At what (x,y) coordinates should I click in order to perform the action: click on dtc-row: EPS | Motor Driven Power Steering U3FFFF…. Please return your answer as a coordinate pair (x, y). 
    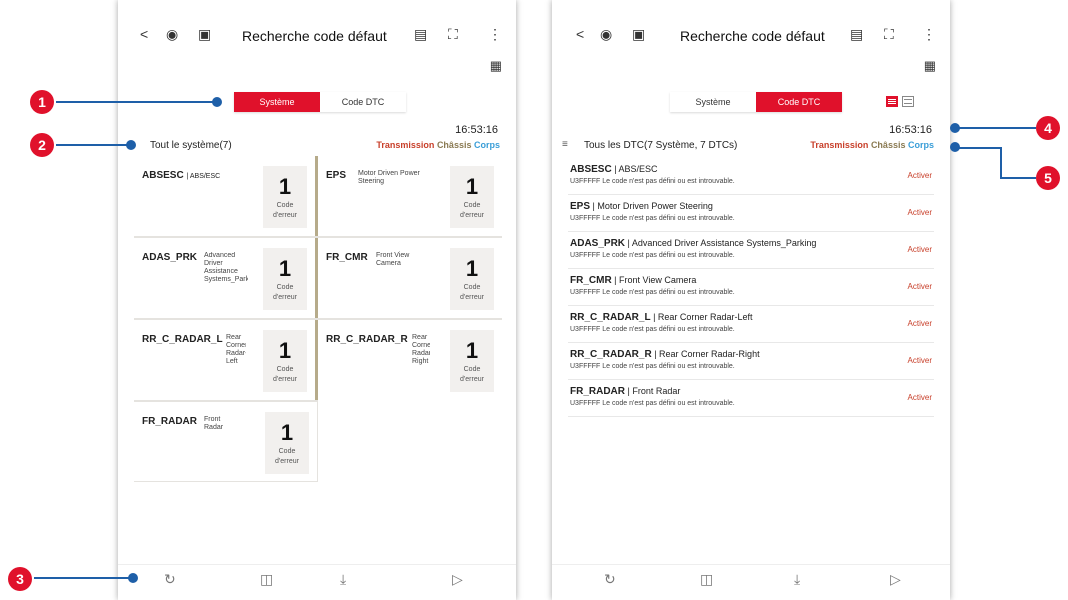
    Looking at the image, I should click on (751, 213).